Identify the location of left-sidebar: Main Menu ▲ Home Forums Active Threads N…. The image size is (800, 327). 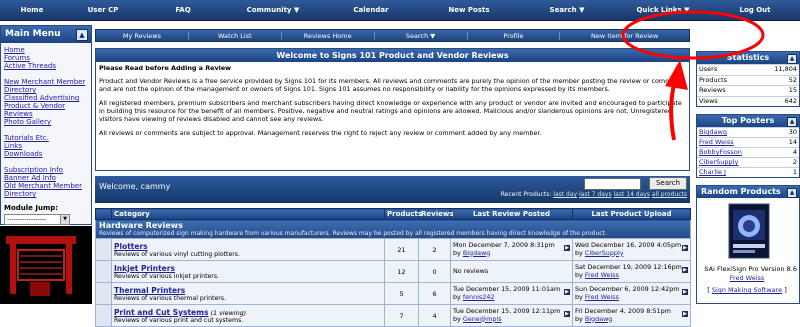
(46, 164).